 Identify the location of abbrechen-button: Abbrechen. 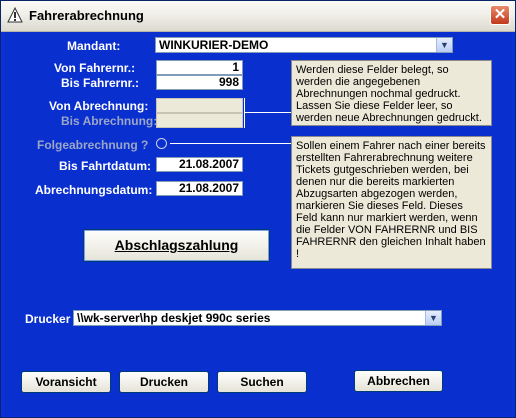
(398, 381).